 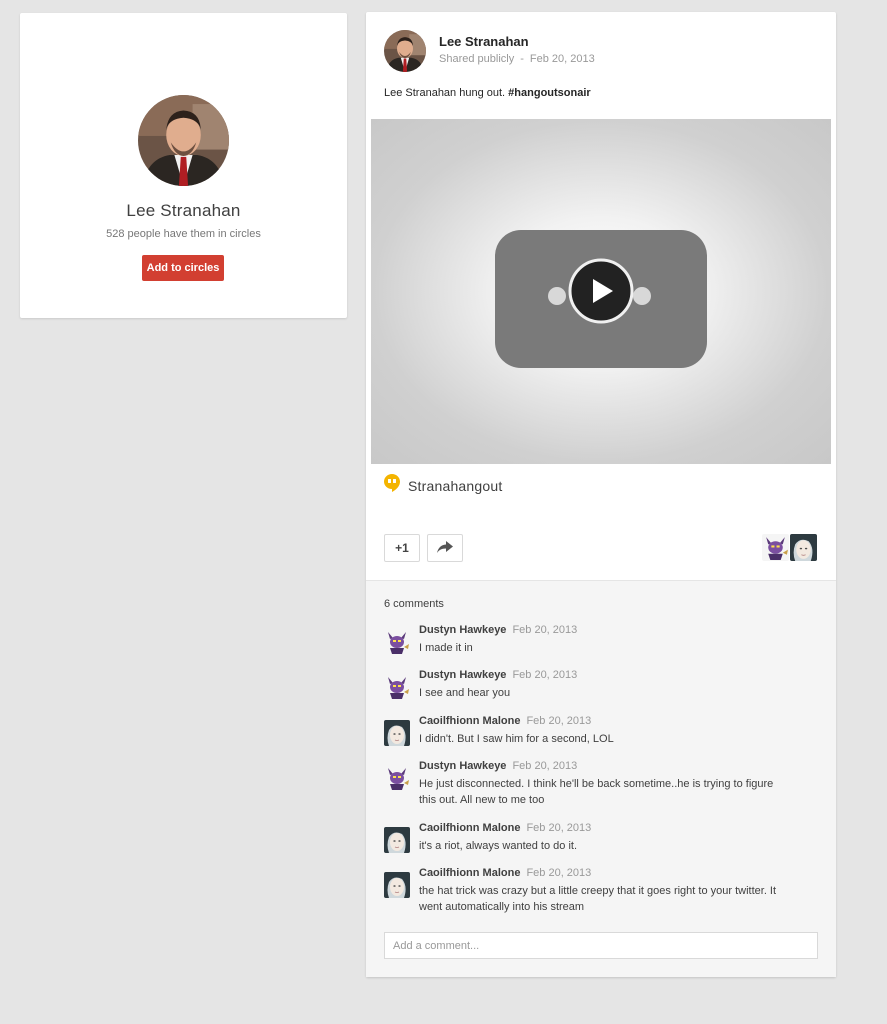 I want to click on comment-line: went automatically into his stream, so click(x=502, y=907).